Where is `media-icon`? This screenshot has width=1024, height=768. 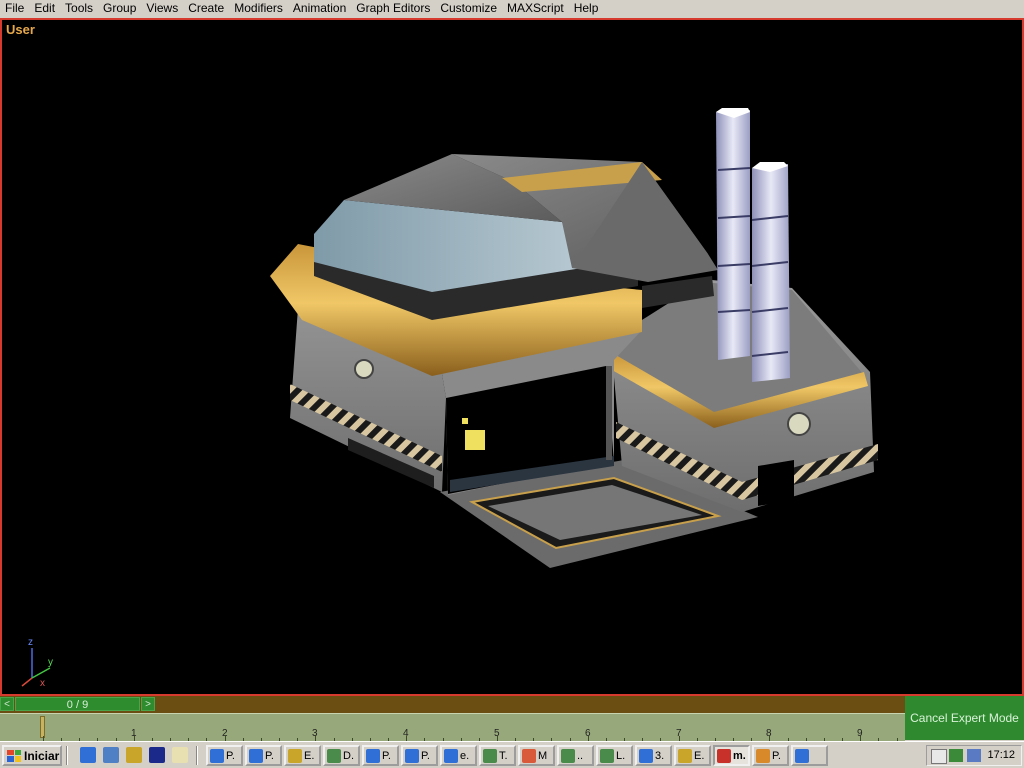
media-icon is located at coordinates (157, 755).